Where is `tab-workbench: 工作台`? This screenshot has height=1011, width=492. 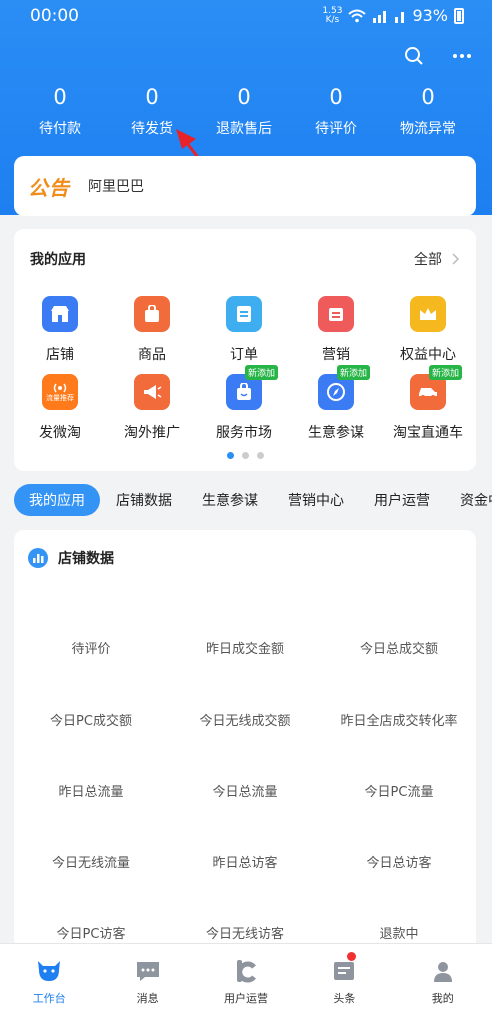 tab-workbench: 工作台 is located at coordinates (49, 977).